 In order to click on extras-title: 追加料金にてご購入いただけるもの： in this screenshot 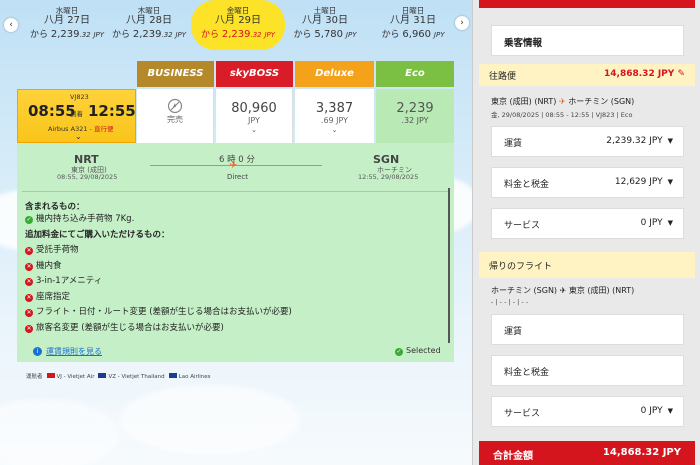, I will do `click(97, 234)`.